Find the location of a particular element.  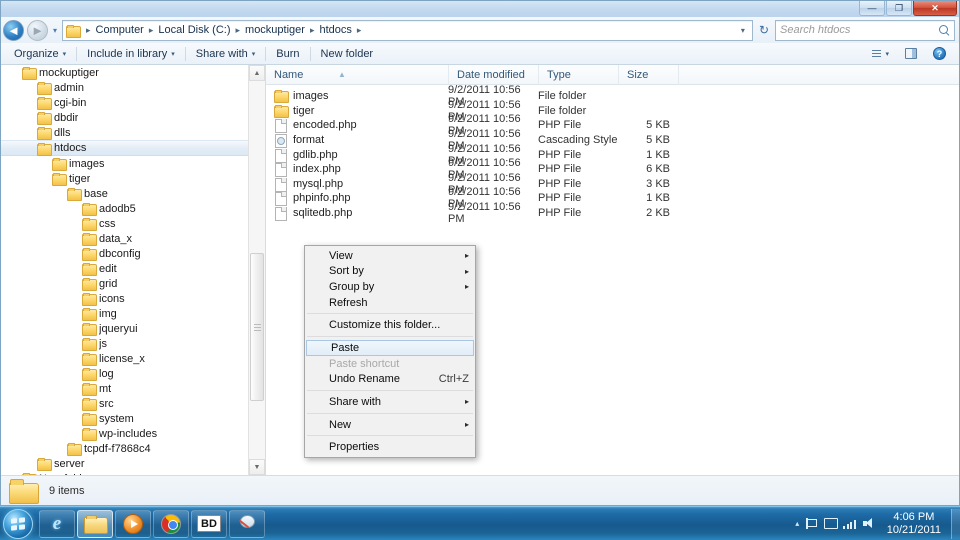

tree-item-dlls: dlls is located at coordinates (124, 132).